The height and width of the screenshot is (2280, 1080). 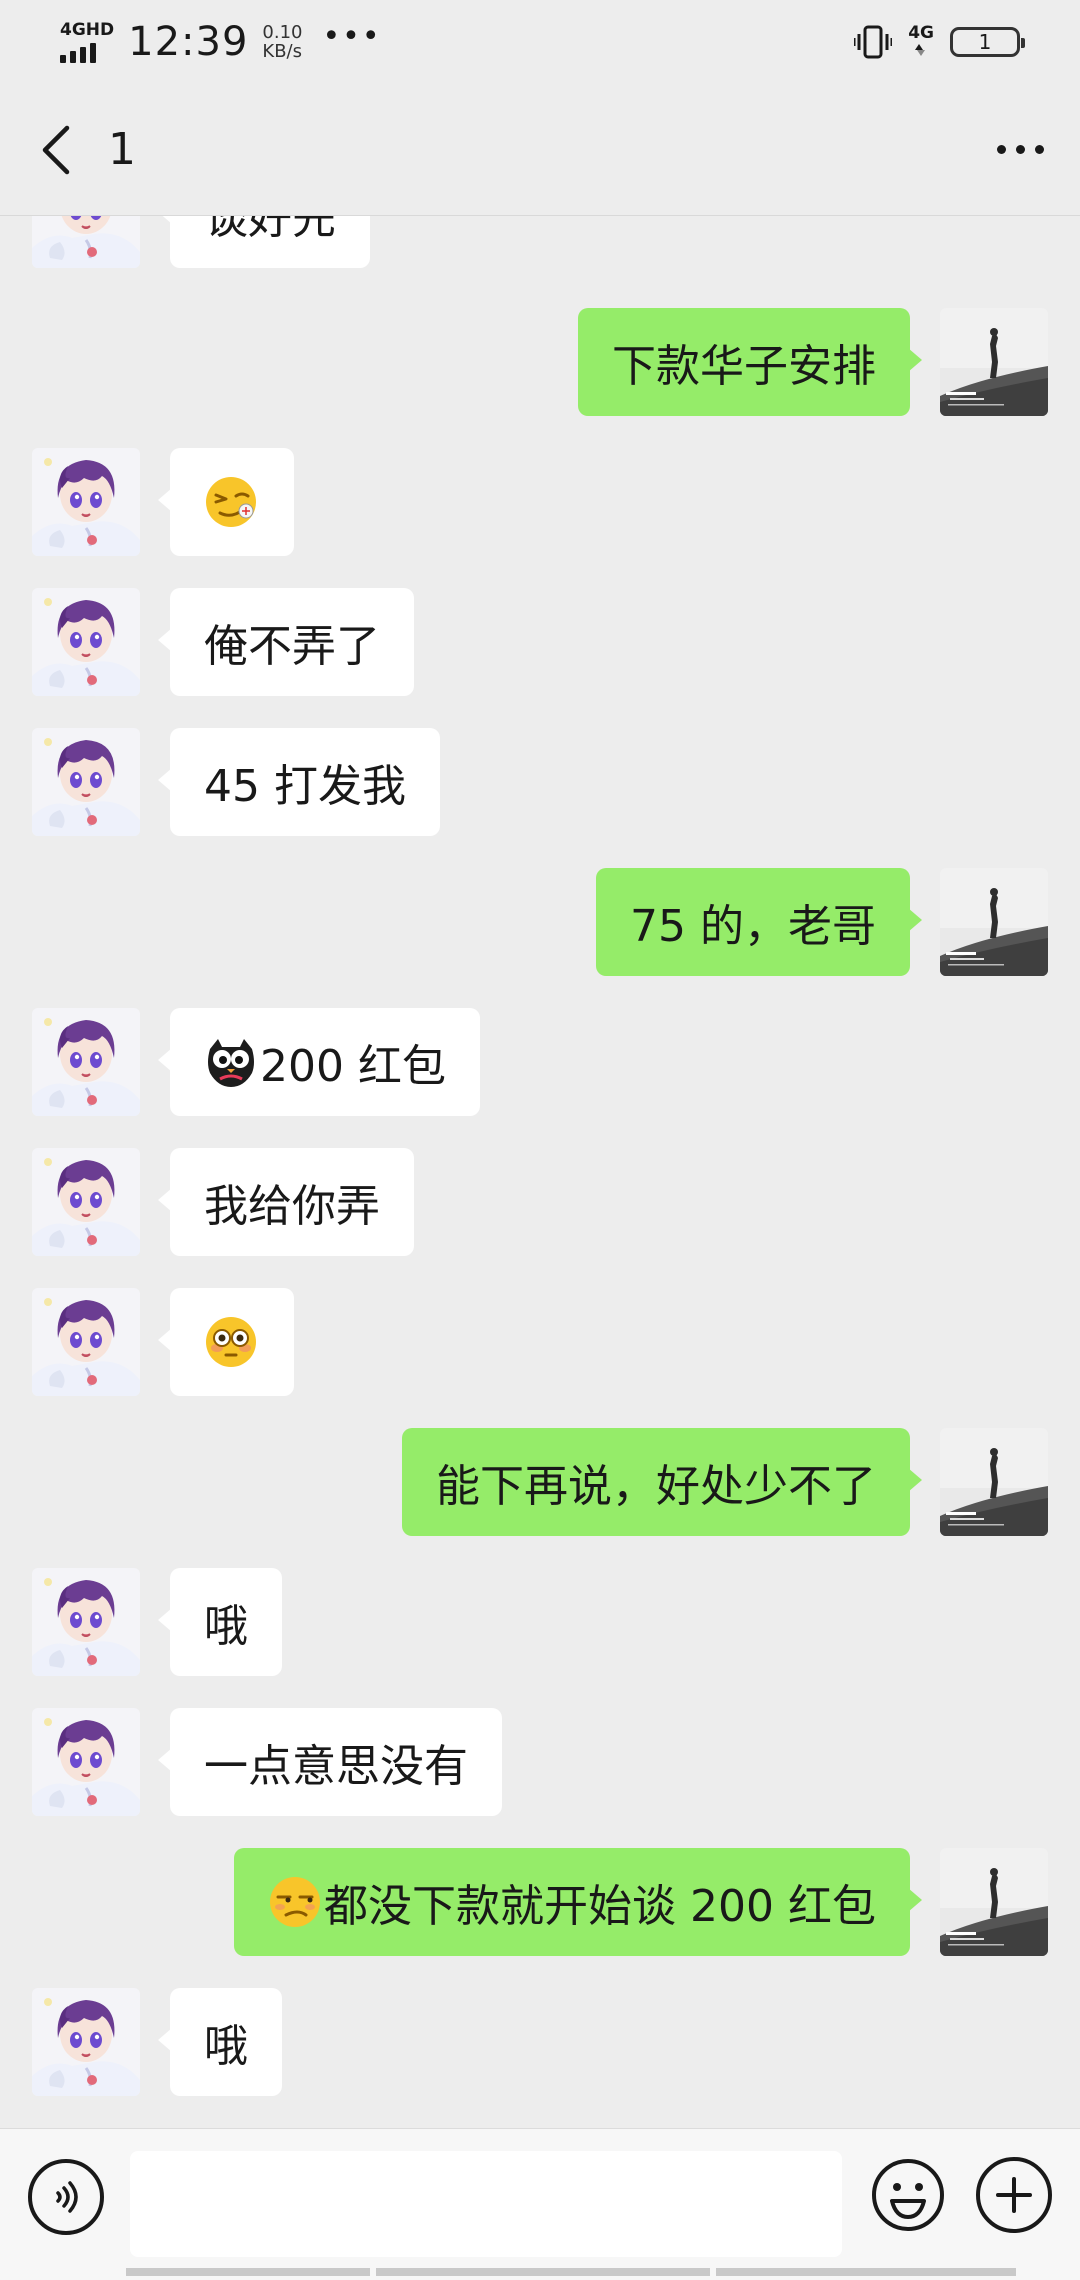 I want to click on message-text: 谈好先, so click(x=270, y=230).